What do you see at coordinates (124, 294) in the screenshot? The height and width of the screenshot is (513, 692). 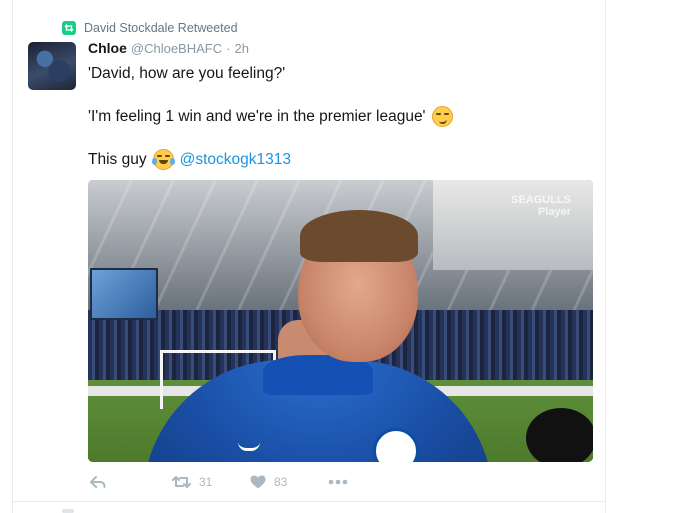 I see `big-screen` at bounding box center [124, 294].